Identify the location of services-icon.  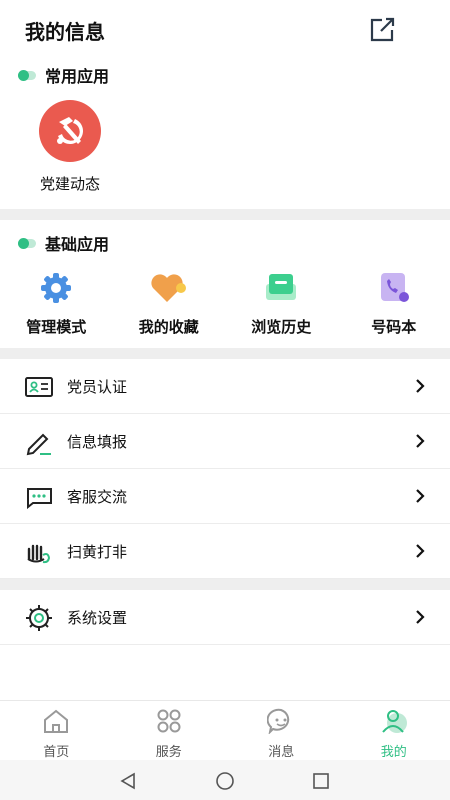
(169, 721).